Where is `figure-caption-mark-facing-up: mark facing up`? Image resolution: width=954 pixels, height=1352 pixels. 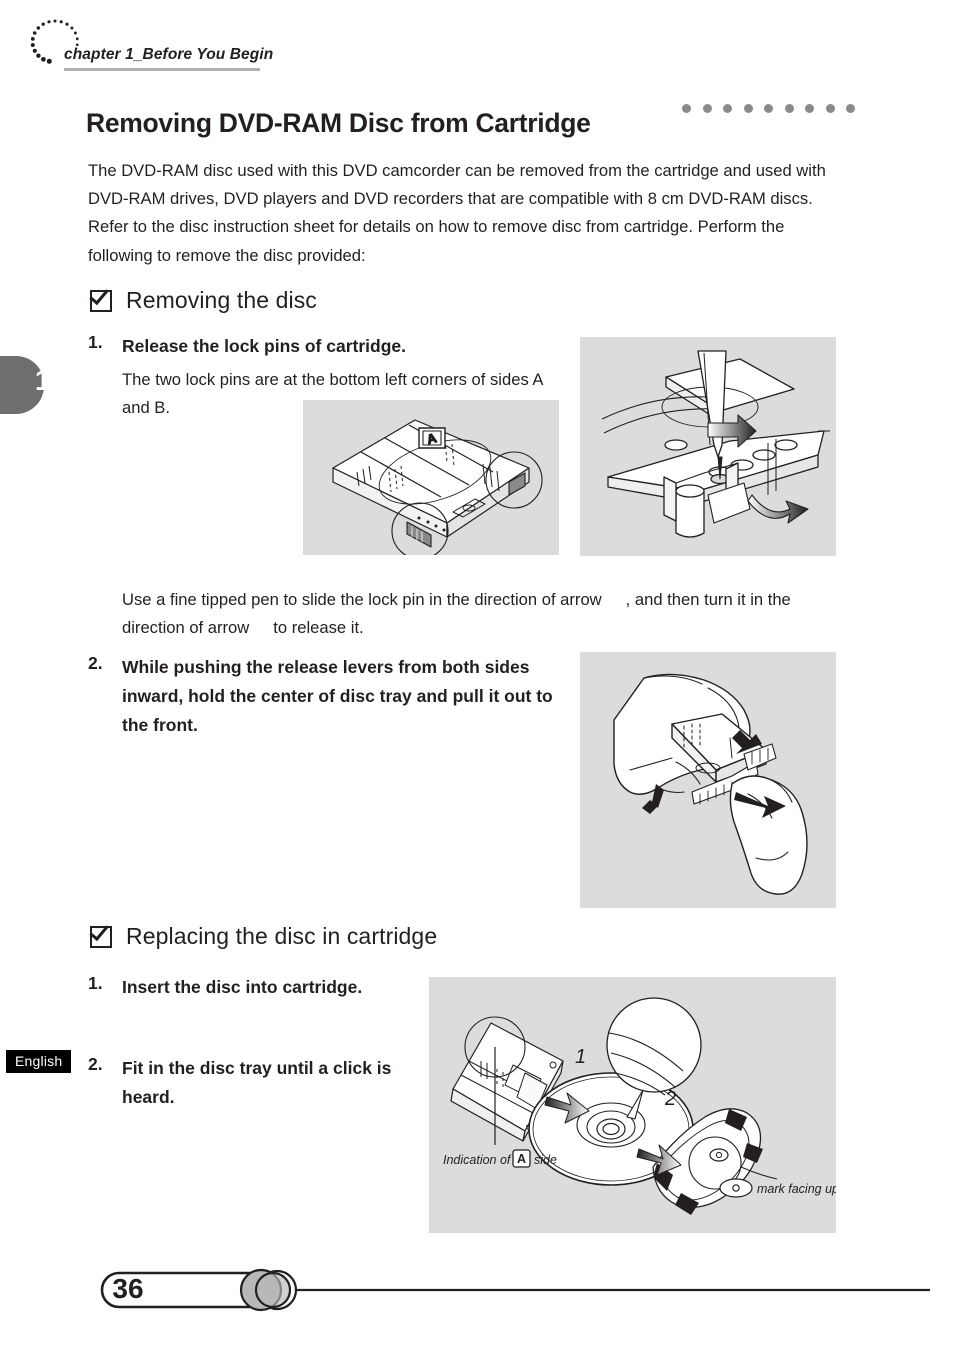
figure-caption-mark-facing-up: mark facing up is located at coordinates (796, 1189).